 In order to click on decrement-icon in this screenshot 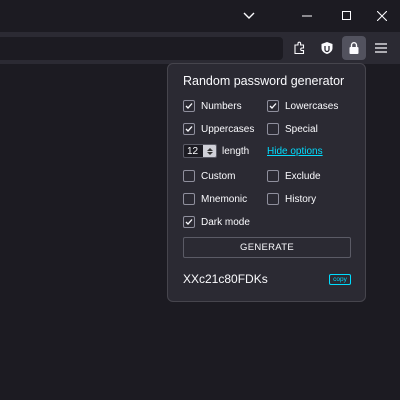, I will do `click(209, 153)`.